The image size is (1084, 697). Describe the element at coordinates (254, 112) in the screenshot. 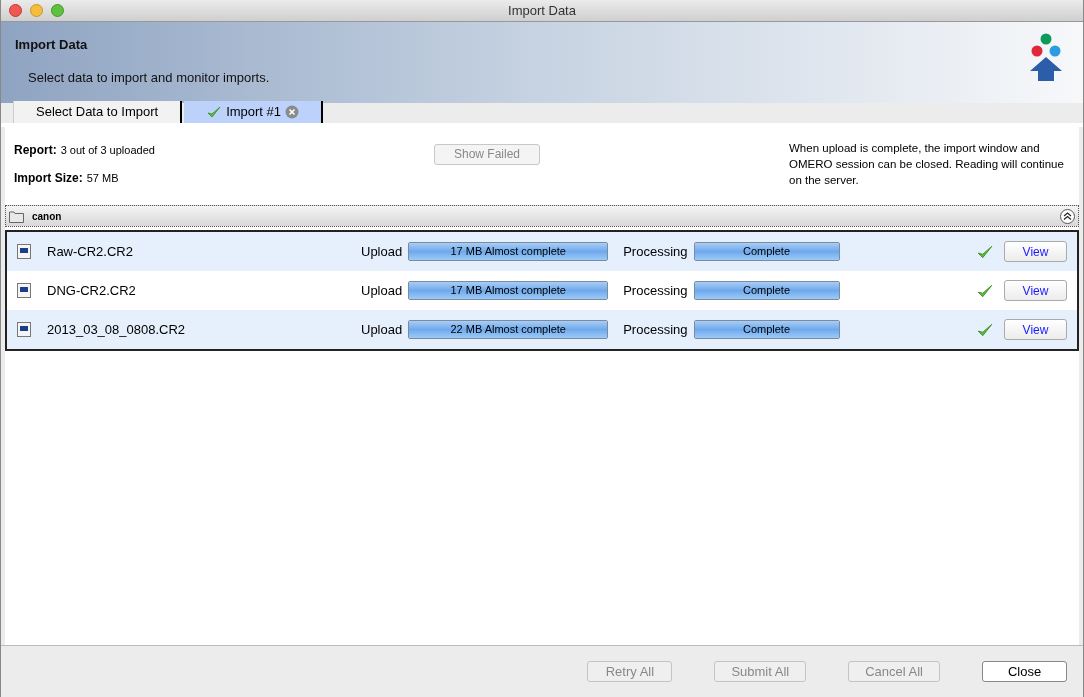

I see `tab: Import #1` at that location.